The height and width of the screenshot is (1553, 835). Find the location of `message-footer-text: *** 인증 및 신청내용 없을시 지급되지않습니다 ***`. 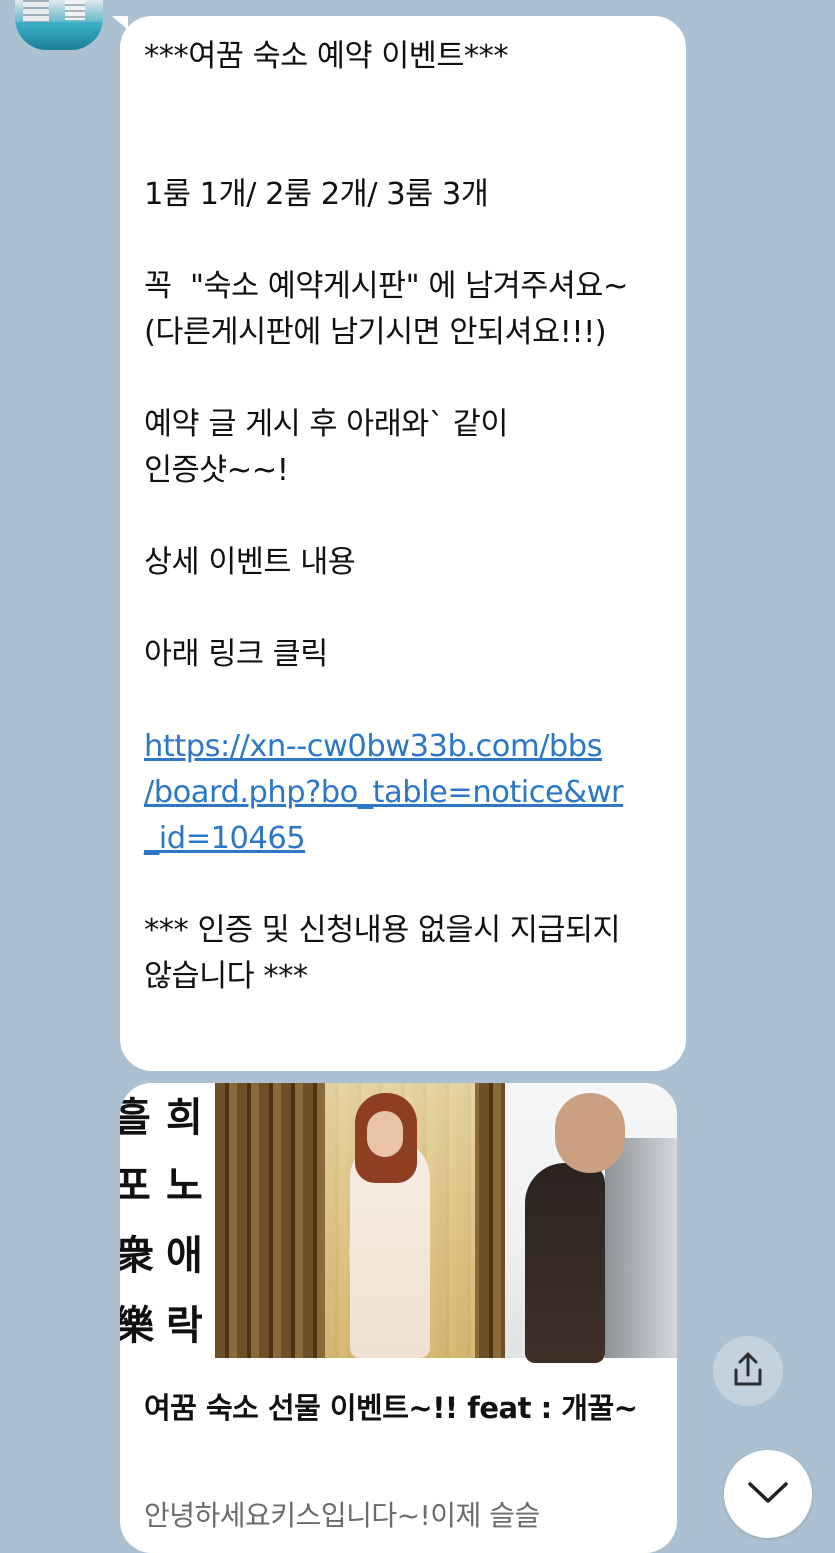

message-footer-text: *** 인증 및 신청내용 없을시 지급되지않습니다 *** is located at coordinates (405, 931).